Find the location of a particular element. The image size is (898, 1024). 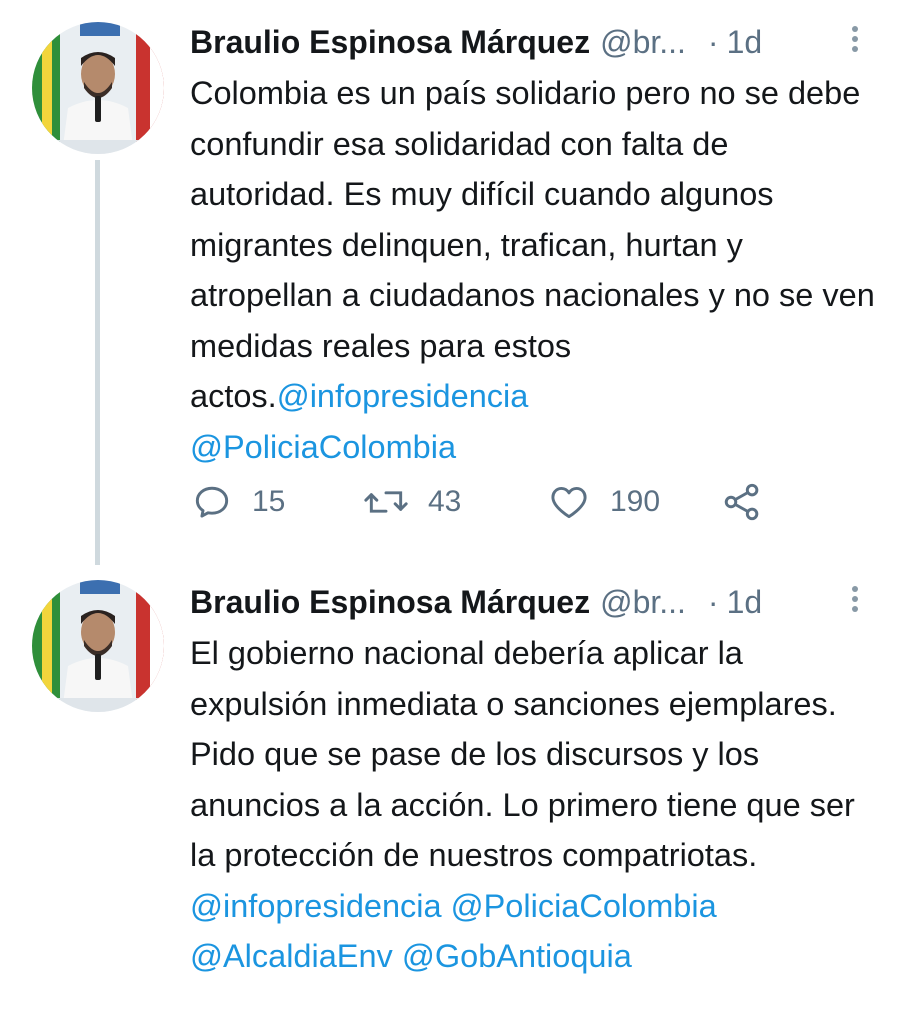

thread-line is located at coordinates (97, 362).